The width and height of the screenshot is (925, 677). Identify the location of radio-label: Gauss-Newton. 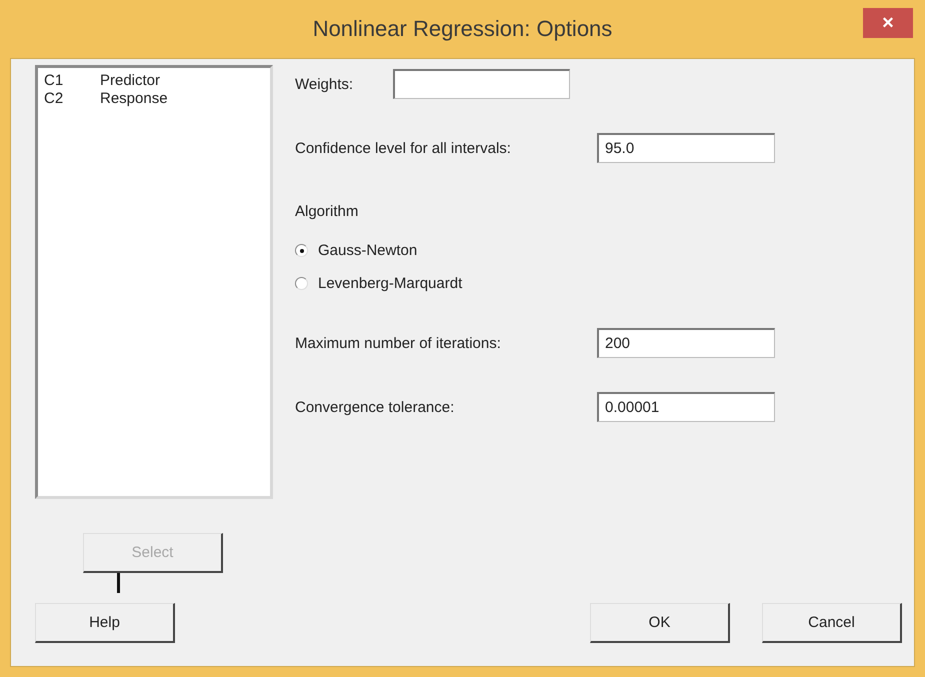
(368, 250).